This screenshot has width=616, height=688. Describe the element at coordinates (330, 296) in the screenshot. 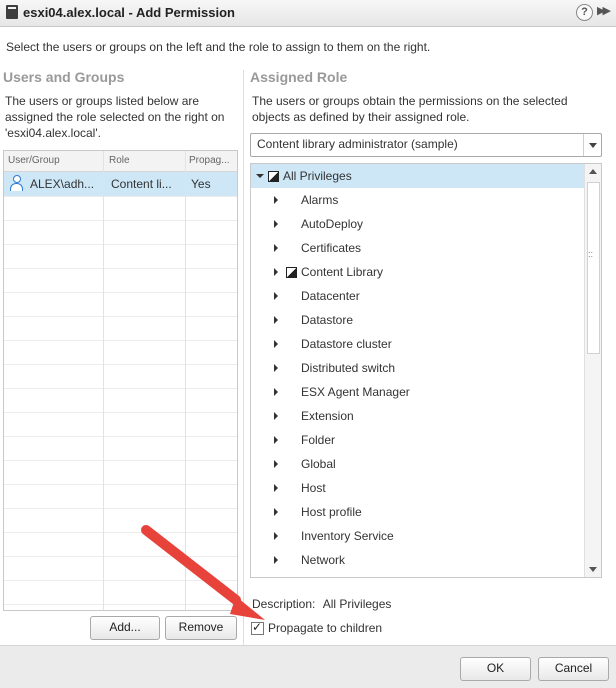

I see `tree-item-label: Datacenter` at that location.